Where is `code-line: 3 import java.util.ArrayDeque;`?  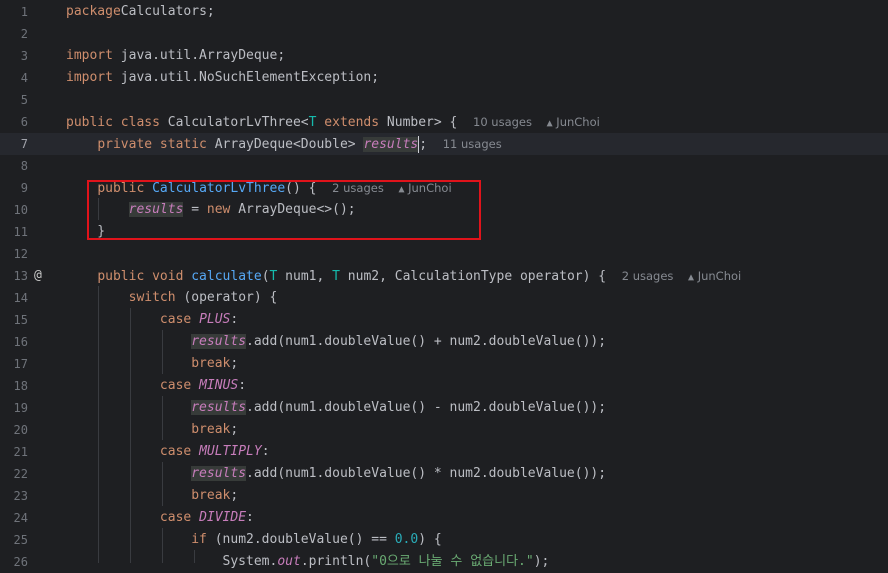
code-line: 3 import java.util.ArrayDeque; is located at coordinates (444, 56).